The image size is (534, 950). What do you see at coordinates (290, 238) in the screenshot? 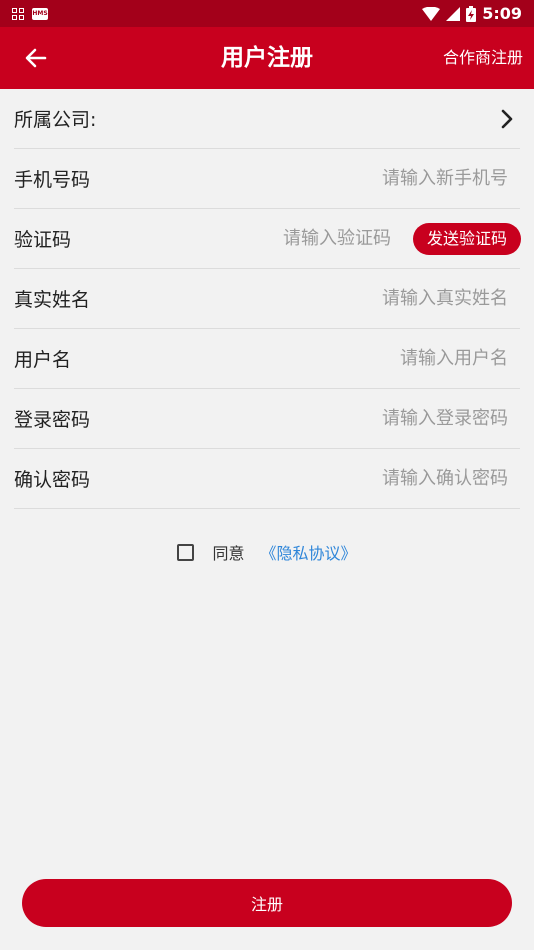
I see `code-input` at bounding box center [290, 238].